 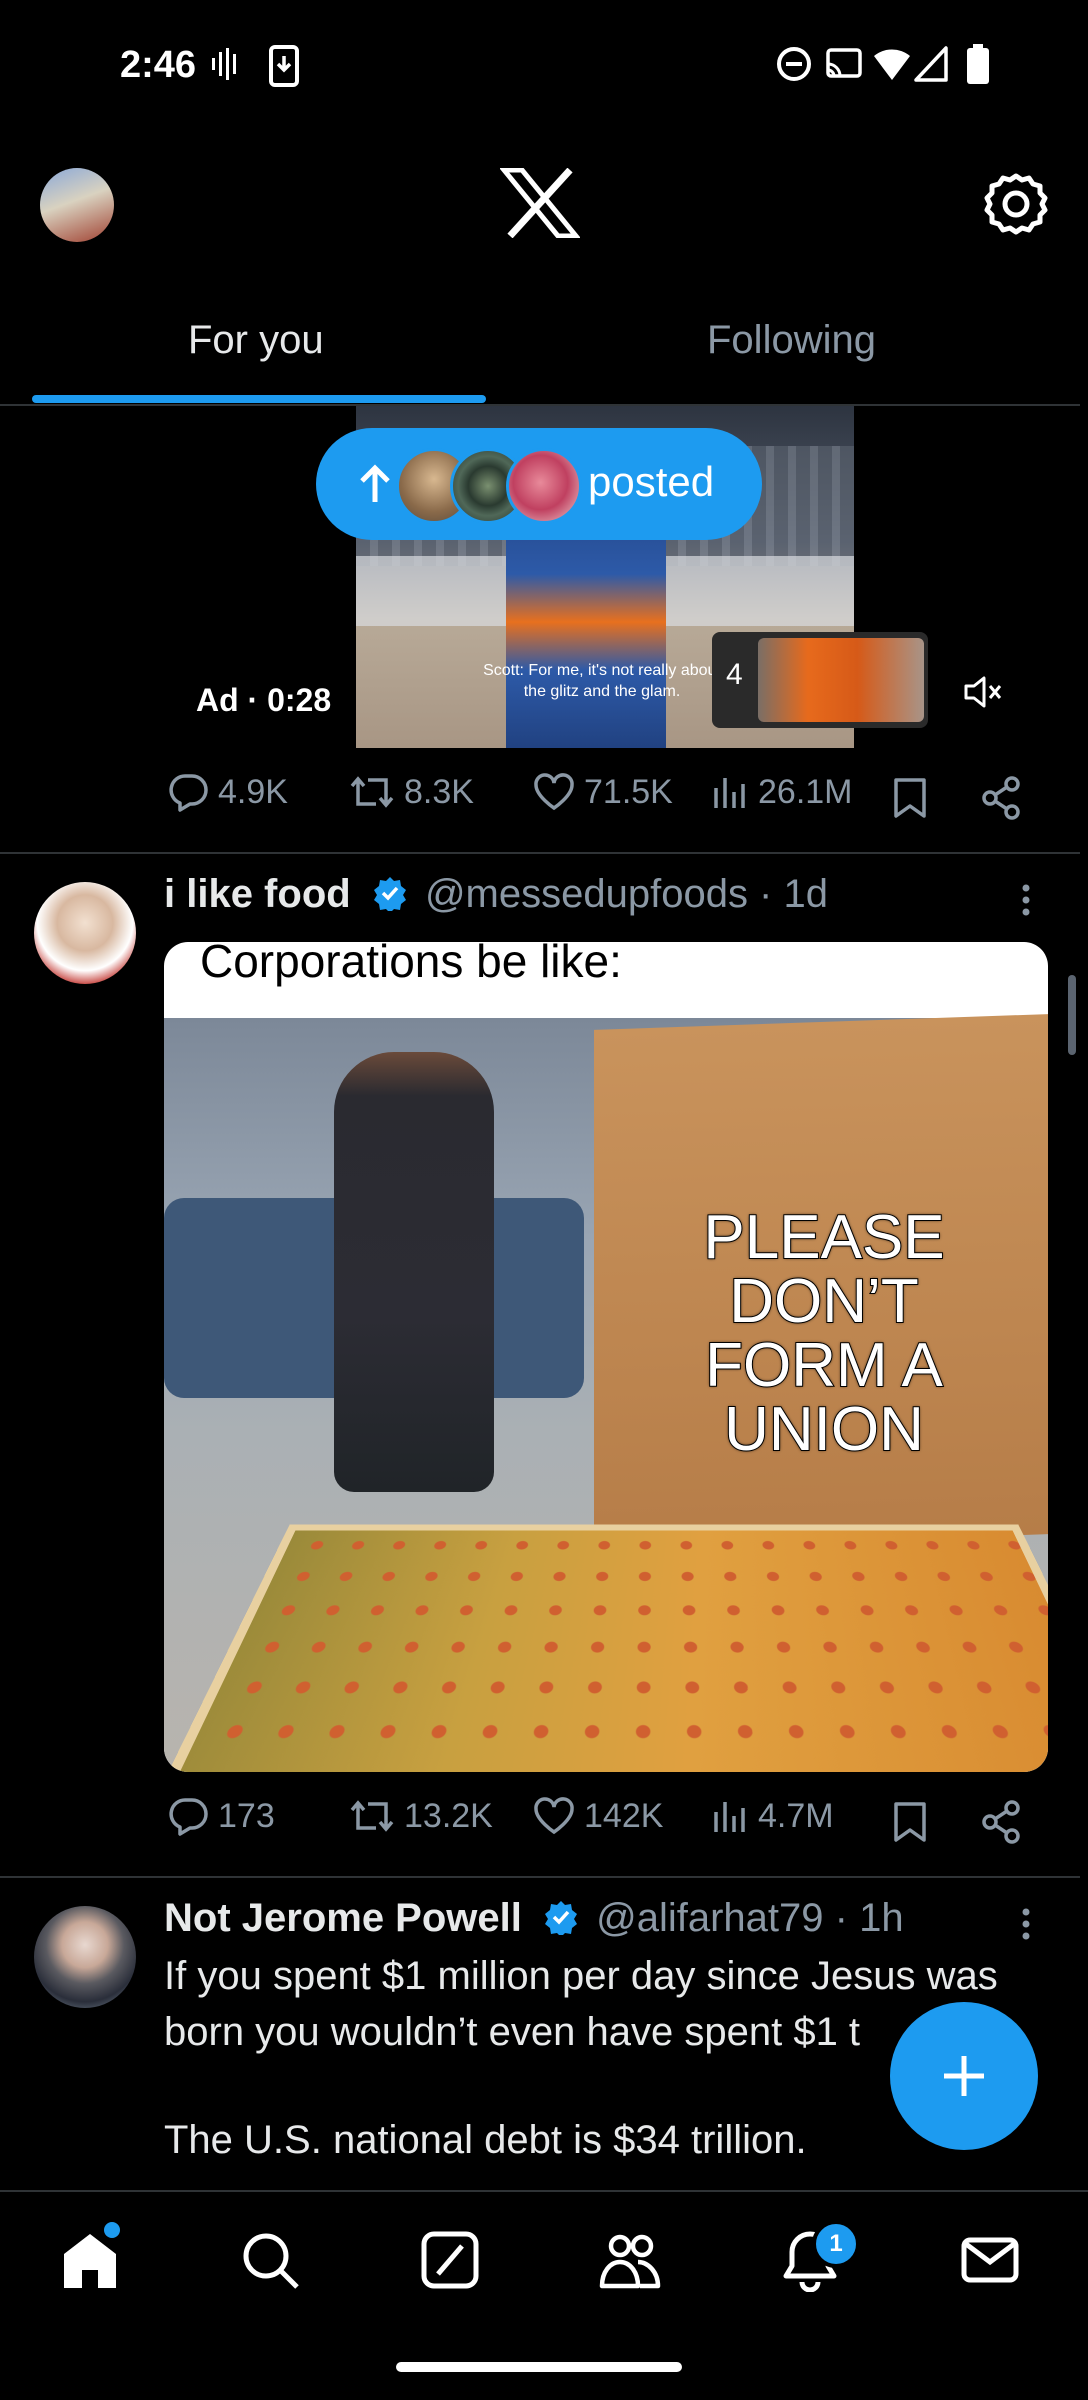 I want to click on reply-button: 173, so click(x=220, y=1816).